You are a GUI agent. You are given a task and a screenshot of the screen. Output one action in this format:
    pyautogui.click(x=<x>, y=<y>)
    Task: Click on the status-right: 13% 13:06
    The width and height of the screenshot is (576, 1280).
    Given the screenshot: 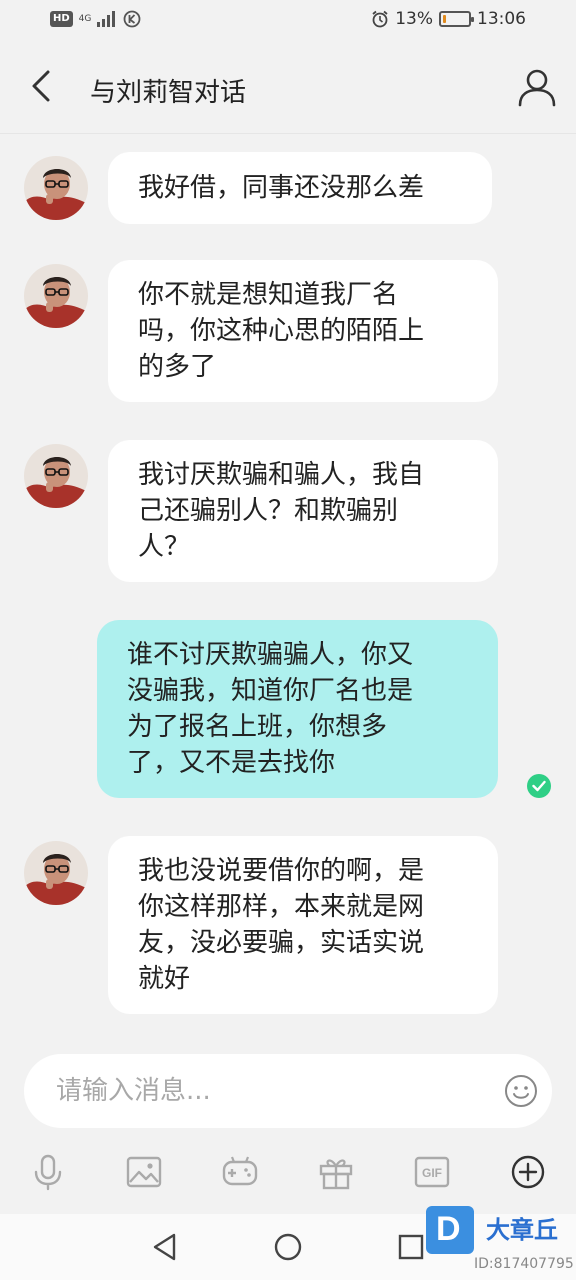 What is the action you would take?
    pyautogui.click(x=448, y=19)
    